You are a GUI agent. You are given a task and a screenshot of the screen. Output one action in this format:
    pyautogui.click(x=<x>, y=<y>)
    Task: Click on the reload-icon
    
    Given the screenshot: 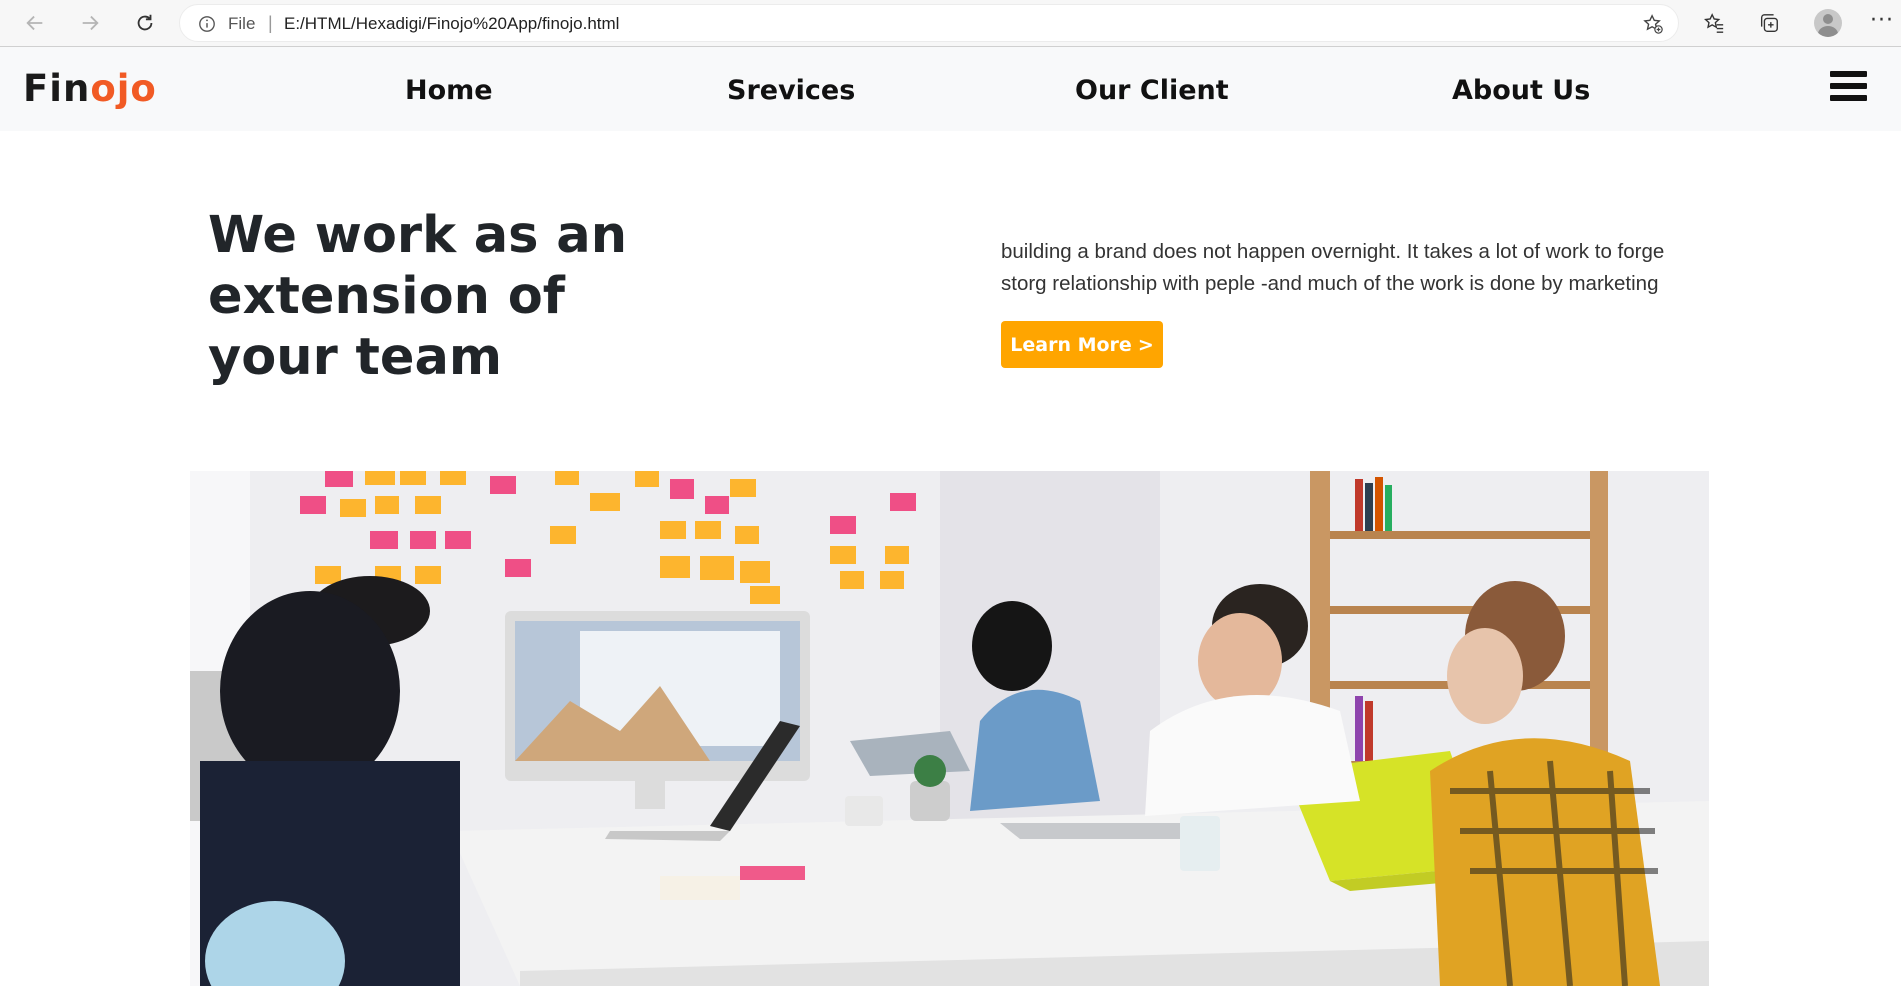 What is the action you would take?
    pyautogui.click(x=145, y=23)
    